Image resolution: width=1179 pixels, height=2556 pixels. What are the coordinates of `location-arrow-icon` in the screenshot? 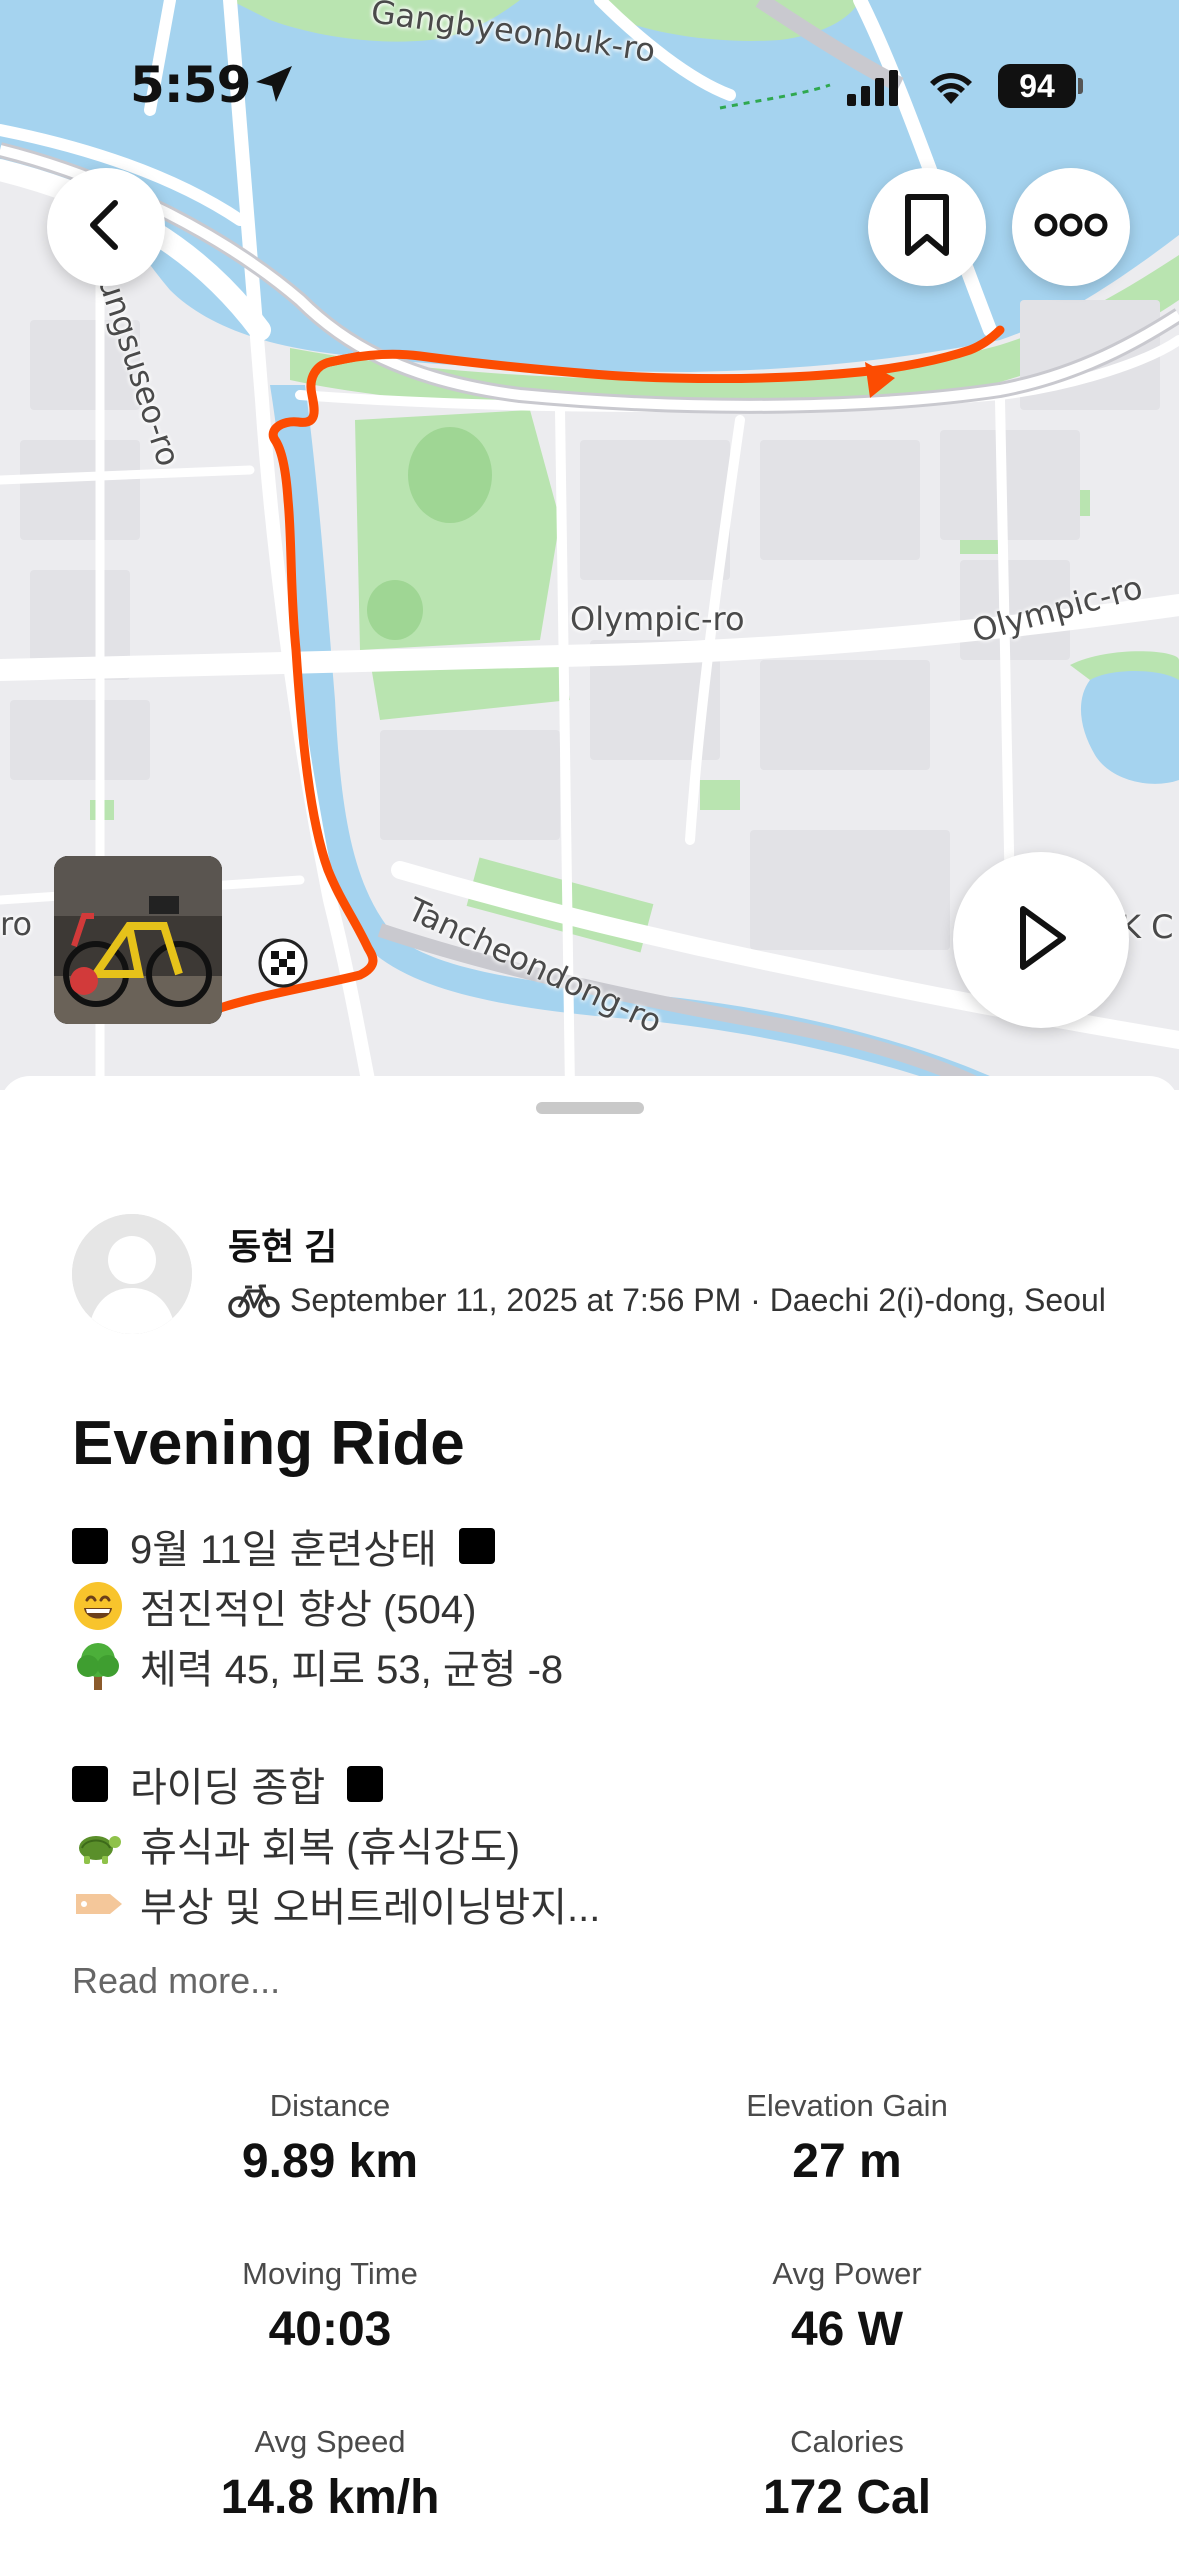 It's located at (274, 84).